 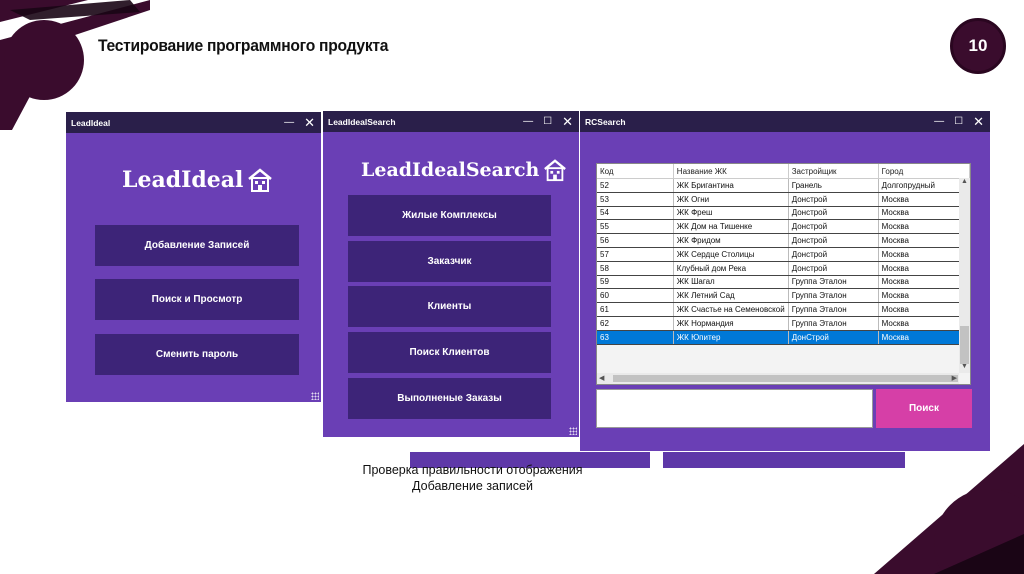 I want to click on table-row: 62 ЖК Нормандия Группа Эталон Москва, so click(x=783, y=323).